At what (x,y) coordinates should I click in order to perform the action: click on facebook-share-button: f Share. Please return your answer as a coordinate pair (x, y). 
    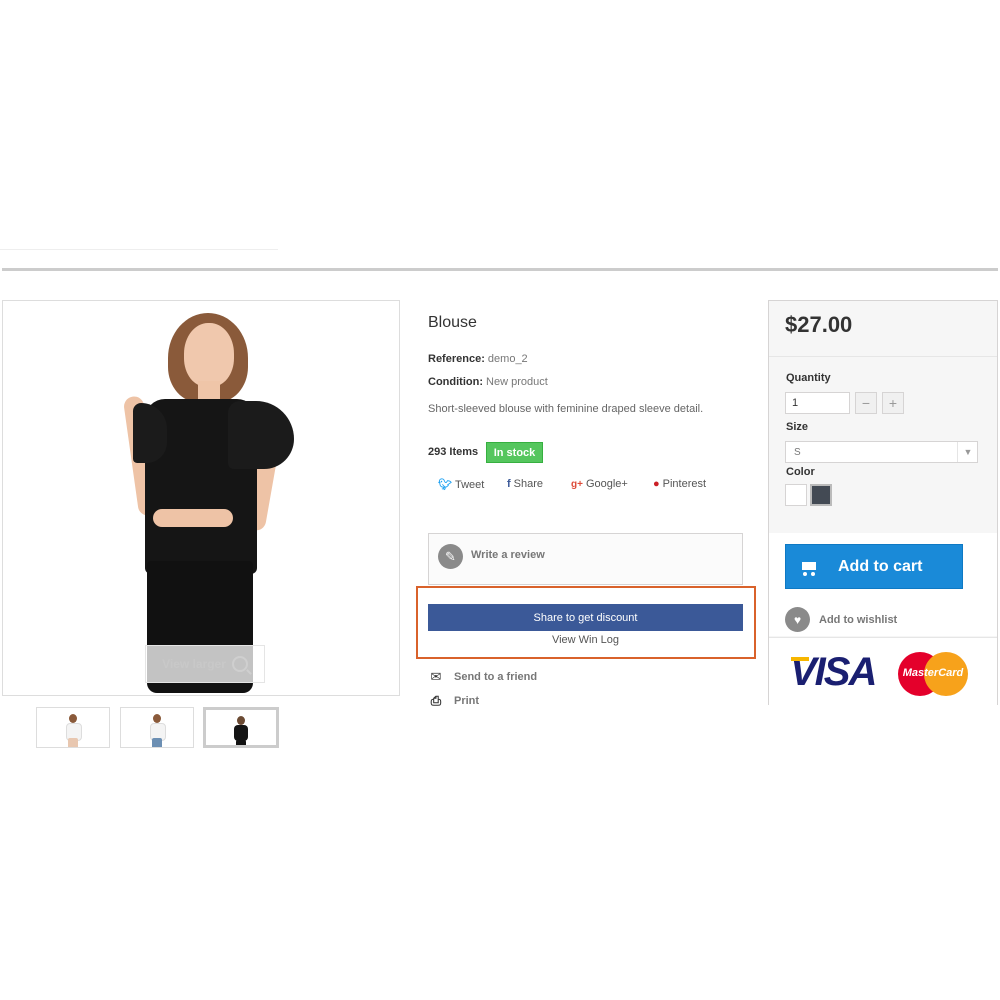
    Looking at the image, I should click on (525, 484).